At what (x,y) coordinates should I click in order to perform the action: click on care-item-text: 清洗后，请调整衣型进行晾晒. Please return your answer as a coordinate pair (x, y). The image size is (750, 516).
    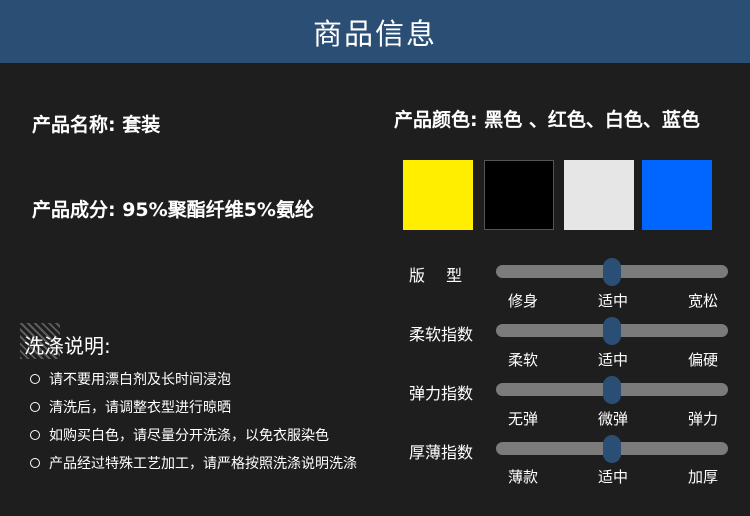
    Looking at the image, I should click on (140, 408).